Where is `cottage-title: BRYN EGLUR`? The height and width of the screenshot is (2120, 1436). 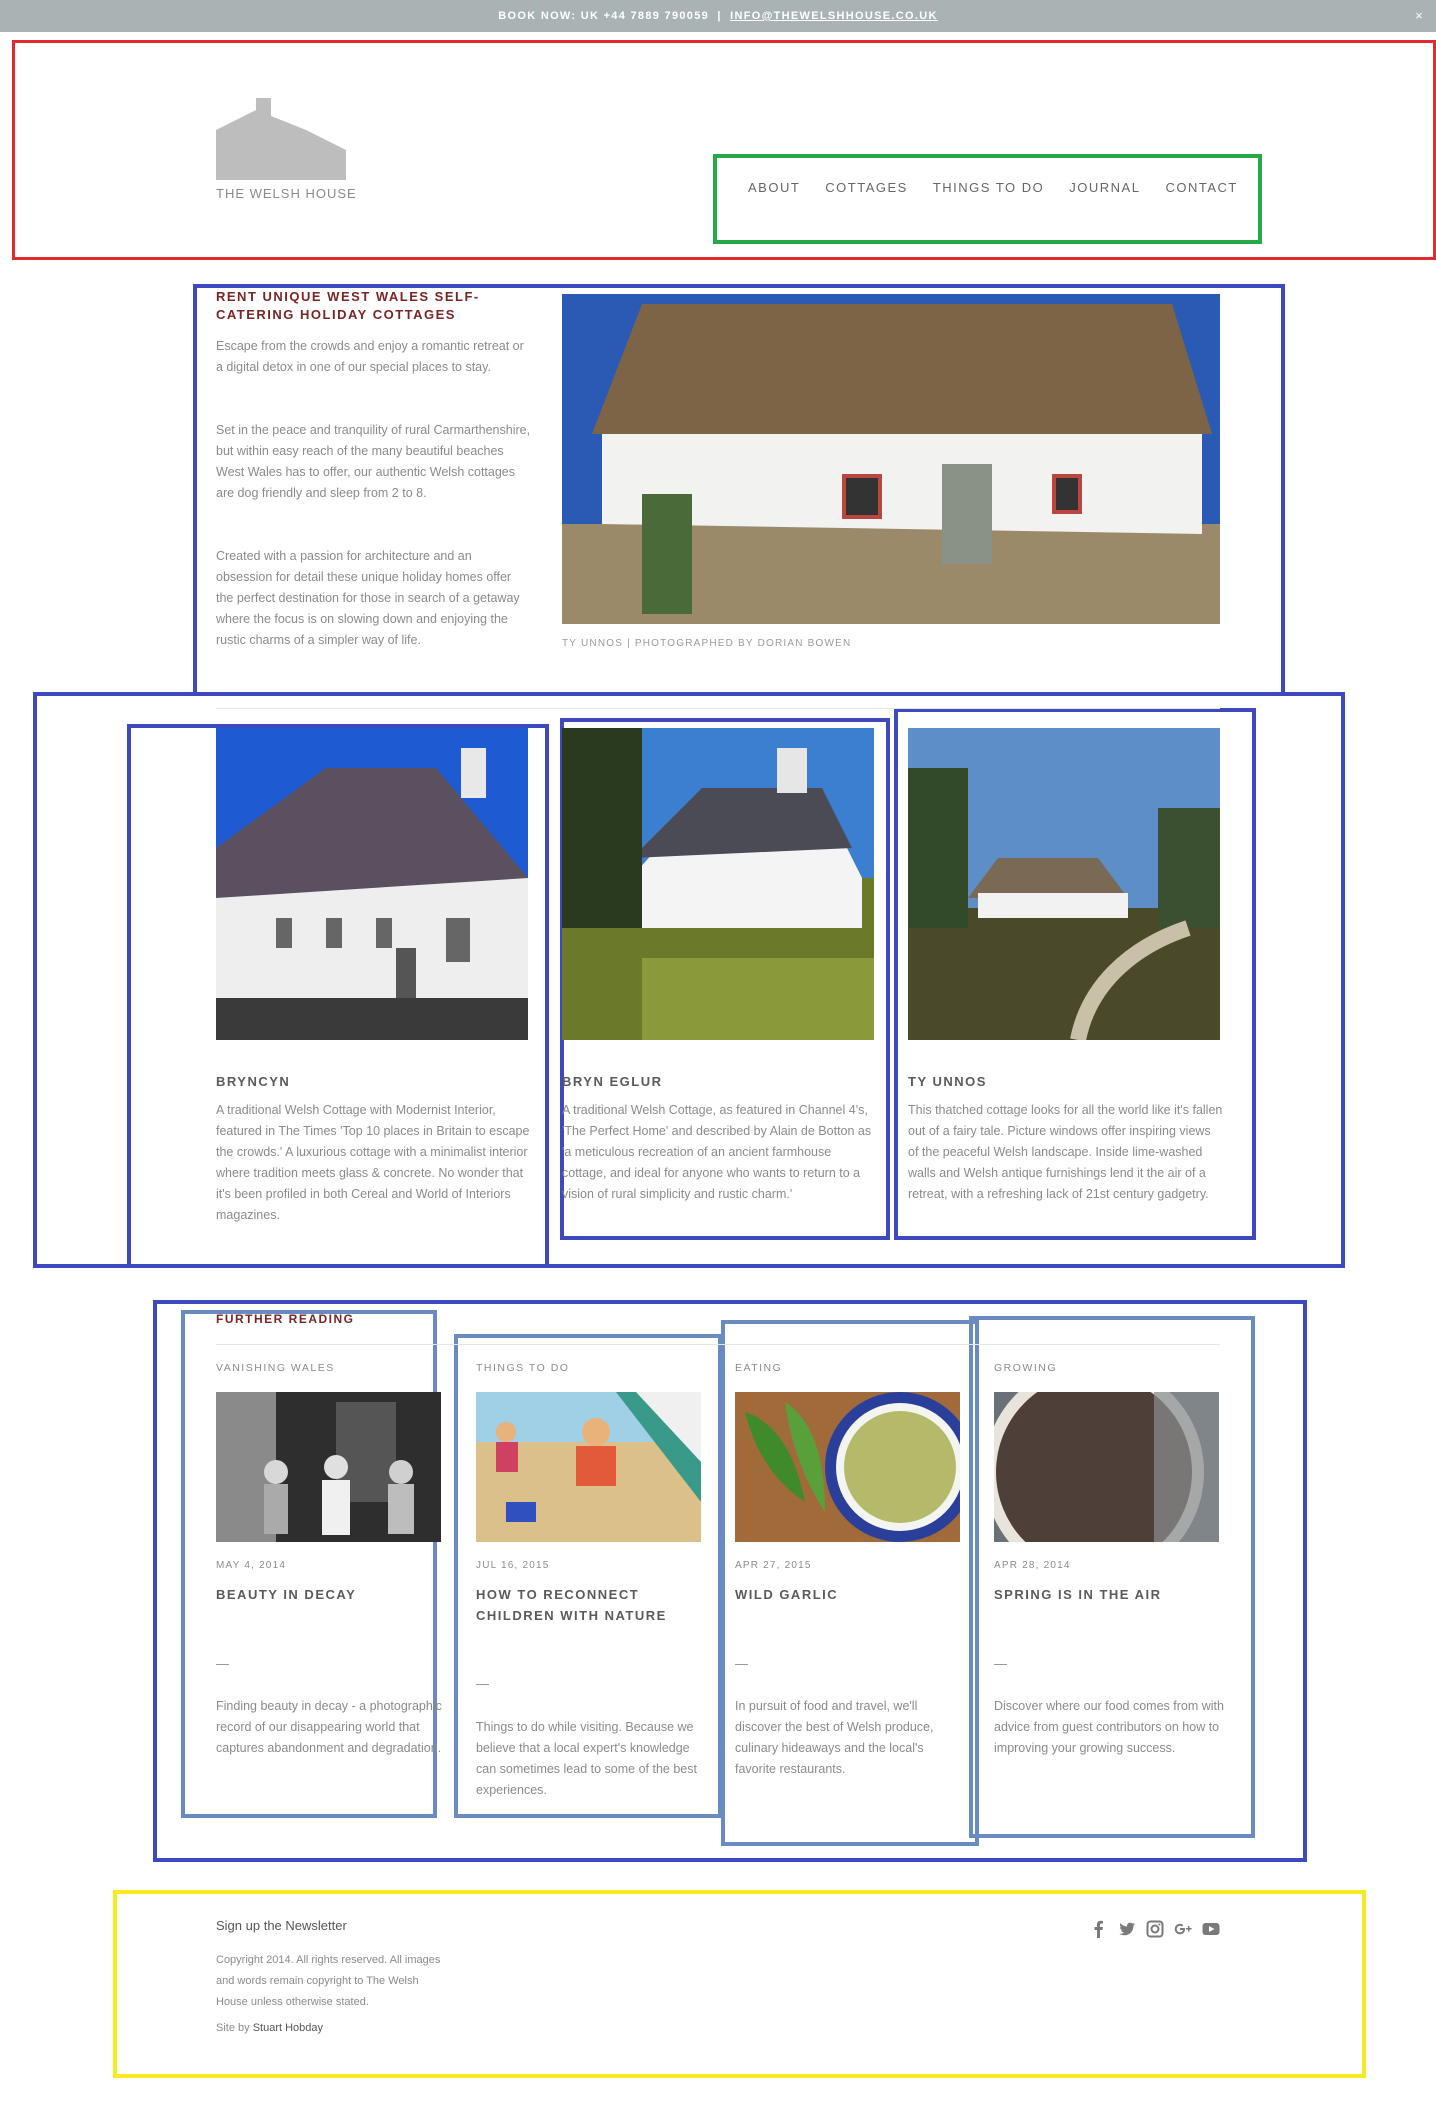
cottage-title: BRYN EGLUR is located at coordinates (612, 1081).